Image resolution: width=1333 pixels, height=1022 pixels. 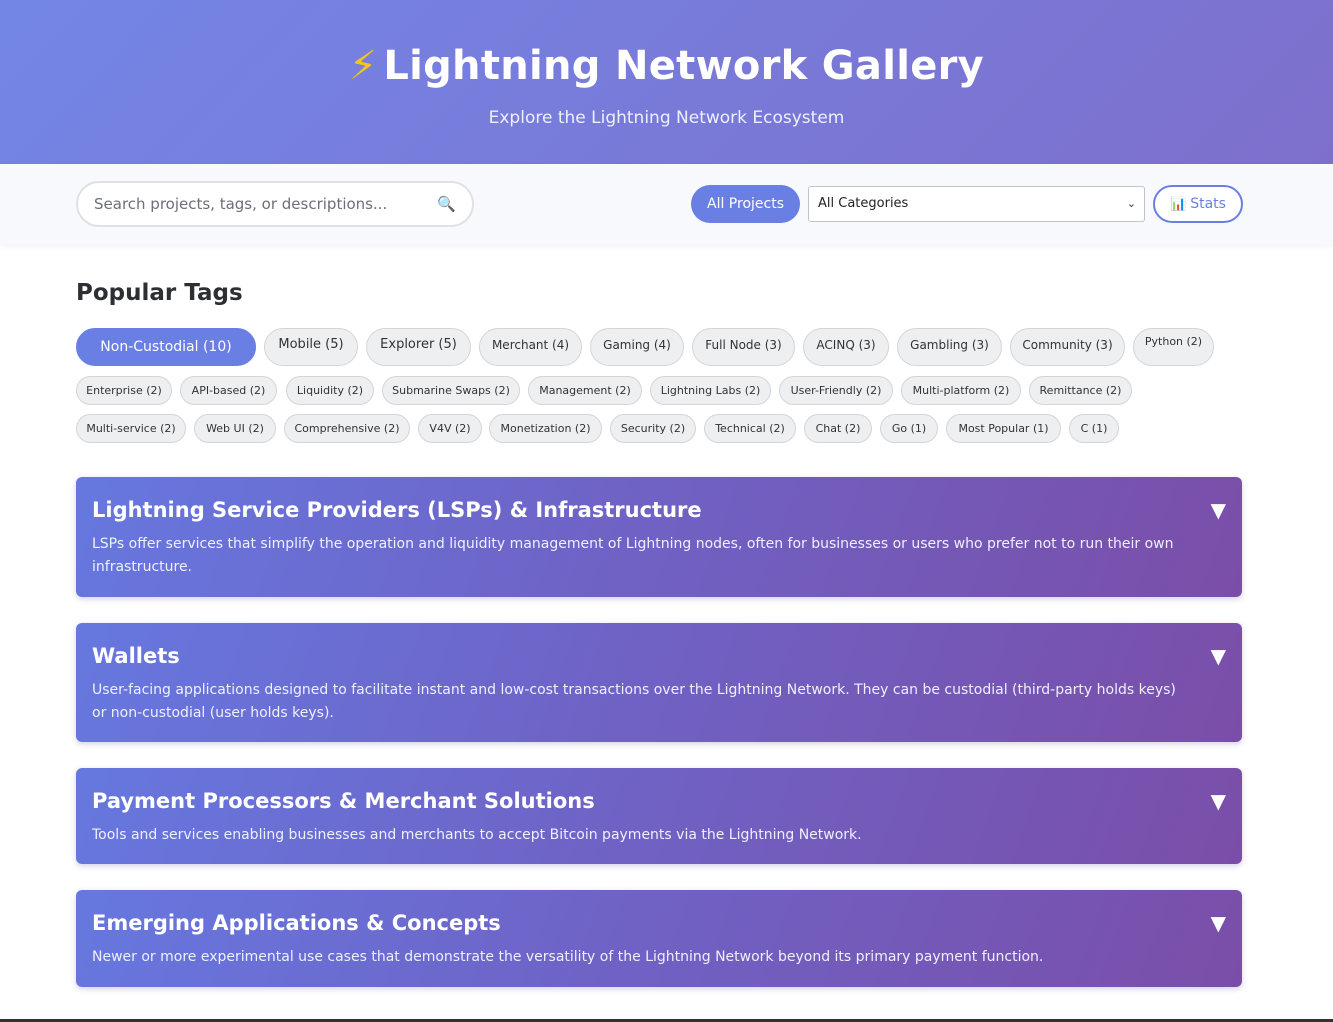 I want to click on toolbar: 🔍 All Projects All Categories ⌄ 📊Stats, so click(x=666, y=204).